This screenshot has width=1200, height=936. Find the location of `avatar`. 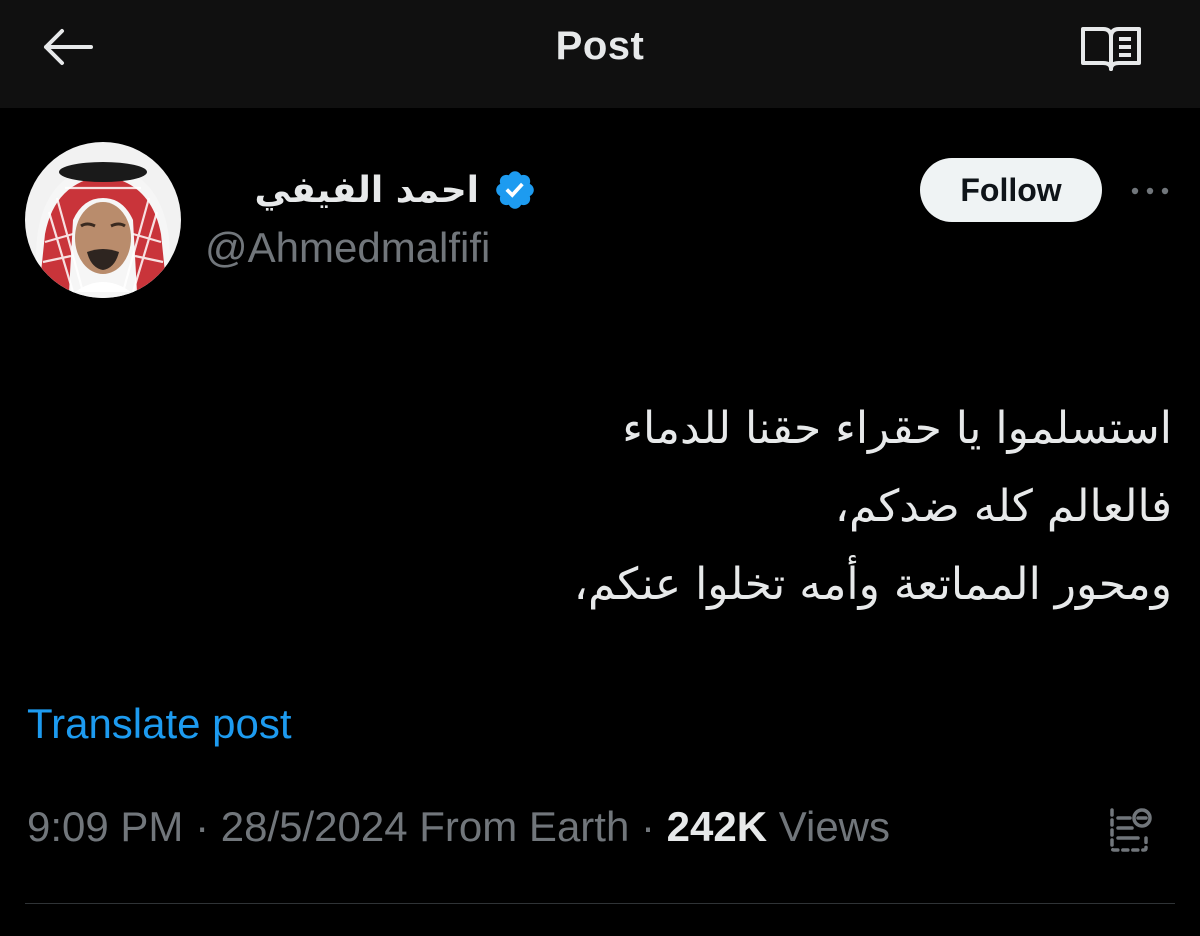

avatar is located at coordinates (103, 220).